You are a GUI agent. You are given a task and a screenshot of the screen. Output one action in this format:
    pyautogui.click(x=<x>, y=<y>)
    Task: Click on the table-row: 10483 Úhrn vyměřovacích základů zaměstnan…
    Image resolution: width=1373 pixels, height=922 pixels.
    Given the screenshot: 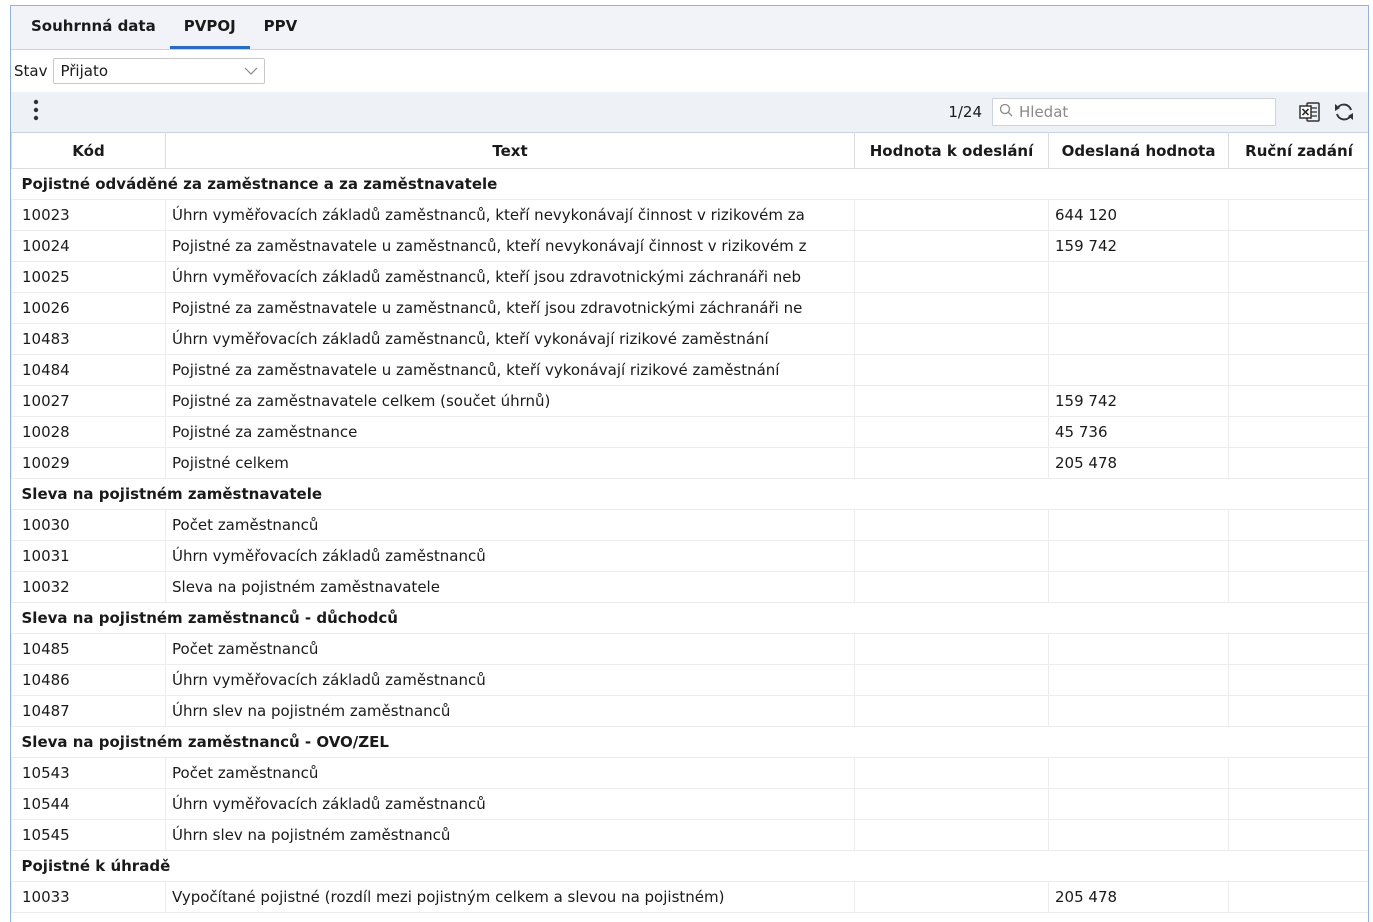 What is the action you would take?
    pyautogui.click(x=689, y=339)
    